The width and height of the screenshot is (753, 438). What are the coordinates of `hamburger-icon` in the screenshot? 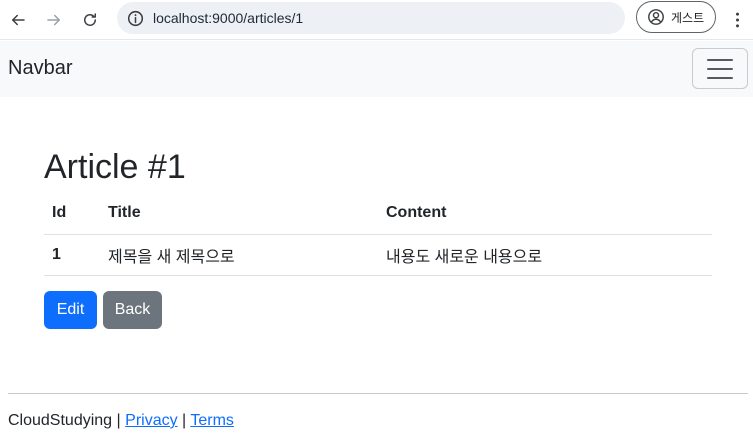 It's located at (720, 68).